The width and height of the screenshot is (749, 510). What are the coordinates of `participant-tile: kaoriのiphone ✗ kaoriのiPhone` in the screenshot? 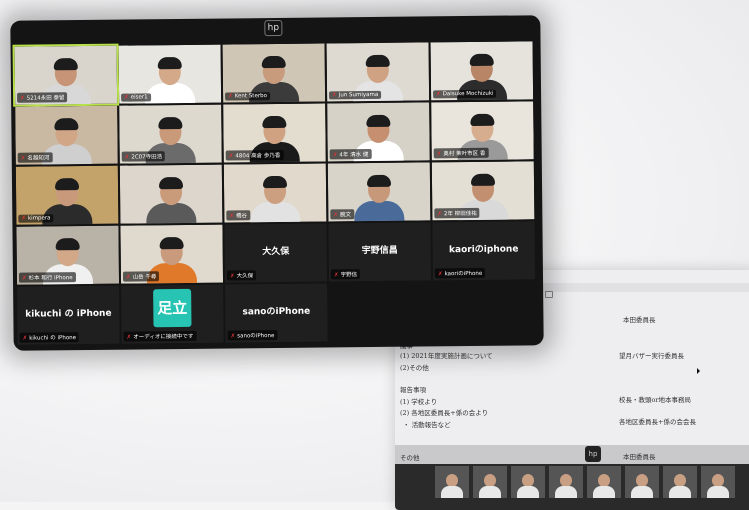 It's located at (484, 251).